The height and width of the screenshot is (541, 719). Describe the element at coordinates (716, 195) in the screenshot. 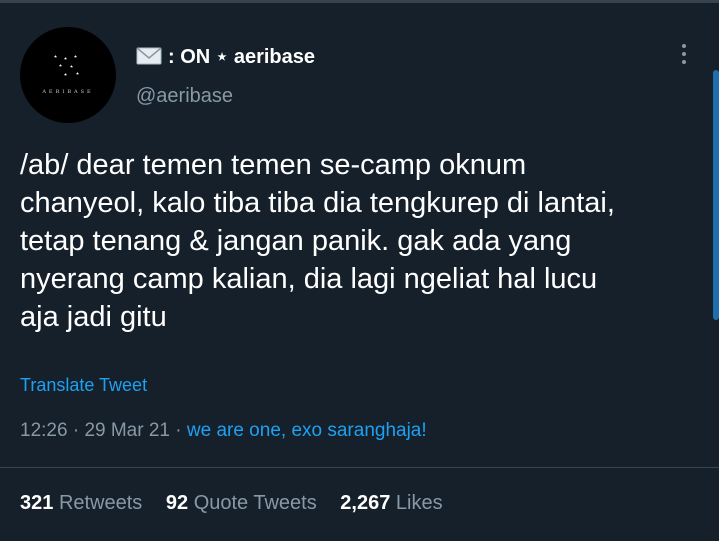

I see `scrollbar-thumb` at that location.